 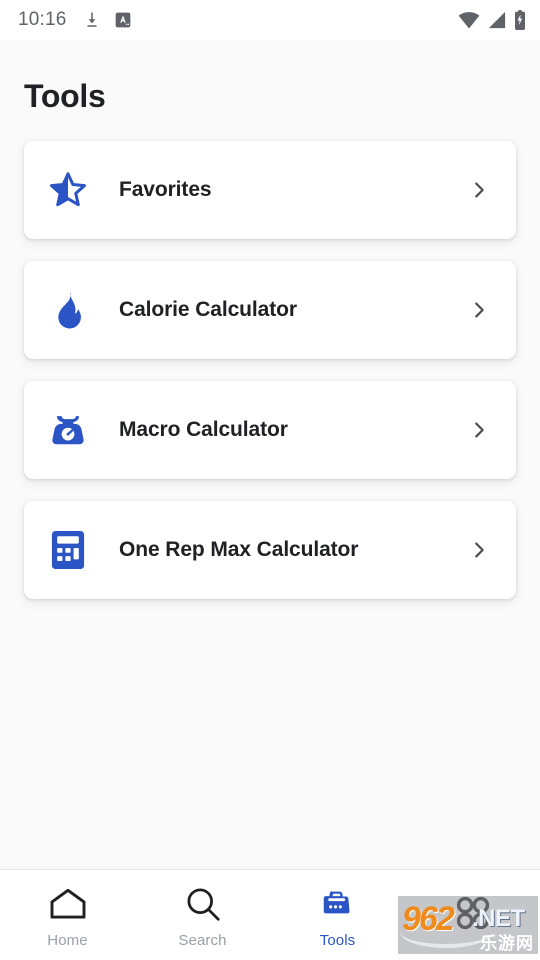 What do you see at coordinates (239, 549) in the screenshot?
I see `tool-label: One Rep Max Calculator` at bounding box center [239, 549].